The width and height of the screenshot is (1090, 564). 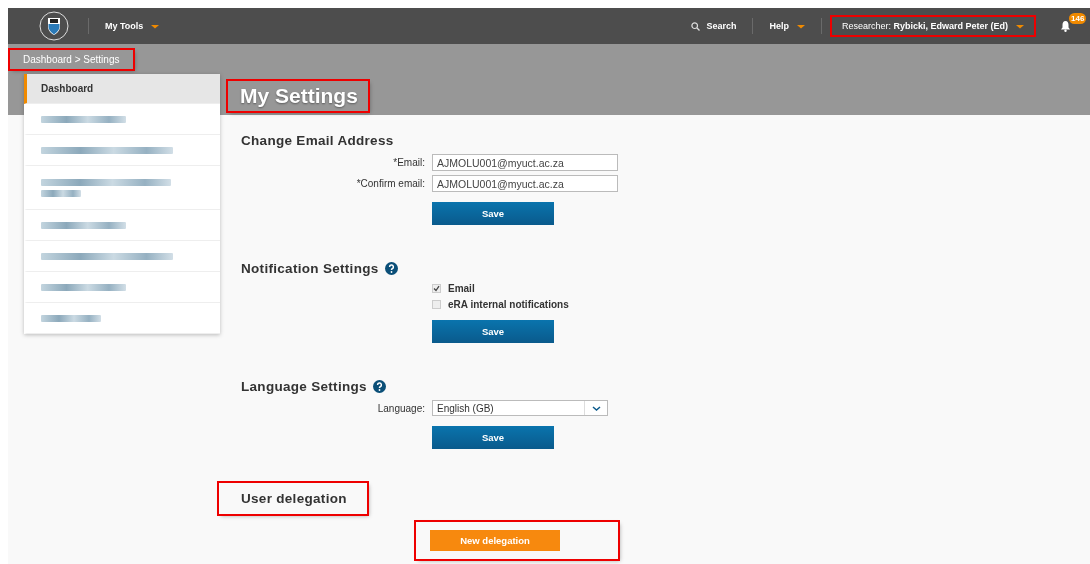 What do you see at coordinates (317, 140) in the screenshot?
I see `section-heading: Change Email Address` at bounding box center [317, 140].